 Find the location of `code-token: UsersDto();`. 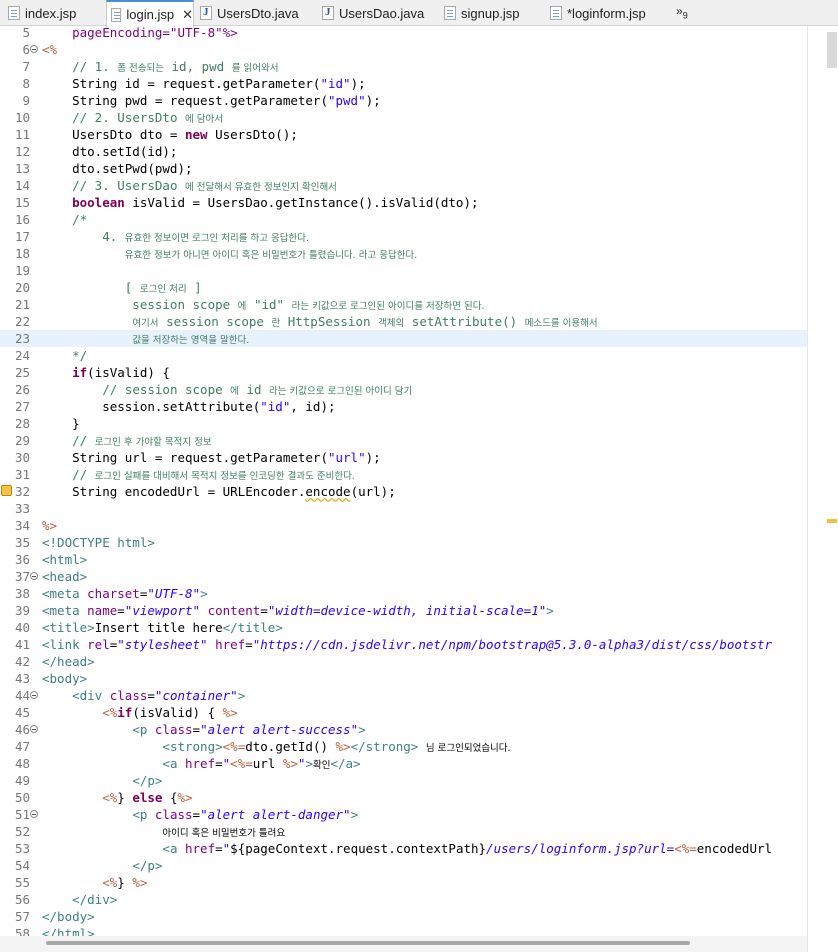

code-token: UsersDto(); is located at coordinates (252, 134).